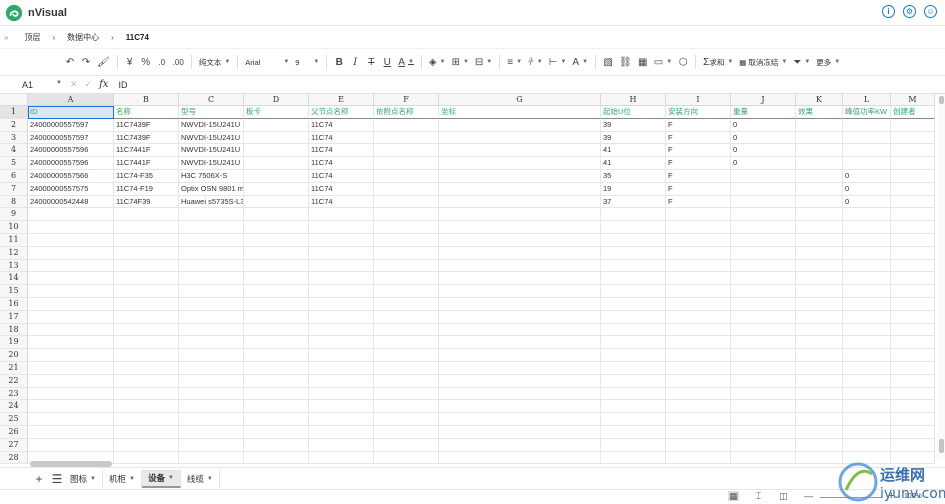 The width and height of the screenshot is (945, 504). Describe the element at coordinates (14, 381) in the screenshot. I see `row-header: 22` at that location.